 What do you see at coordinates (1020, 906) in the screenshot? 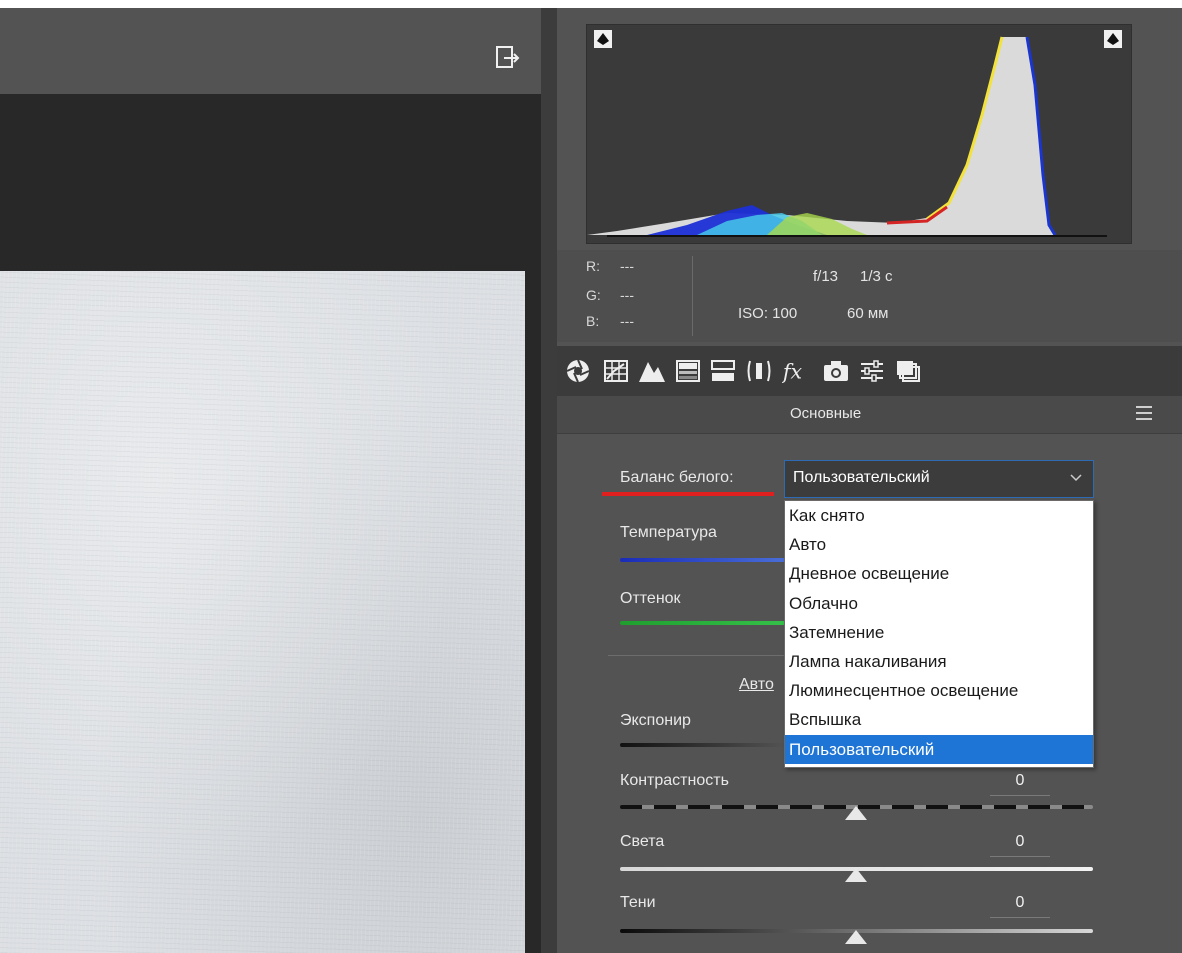
I see `shadows-value: 0` at bounding box center [1020, 906].